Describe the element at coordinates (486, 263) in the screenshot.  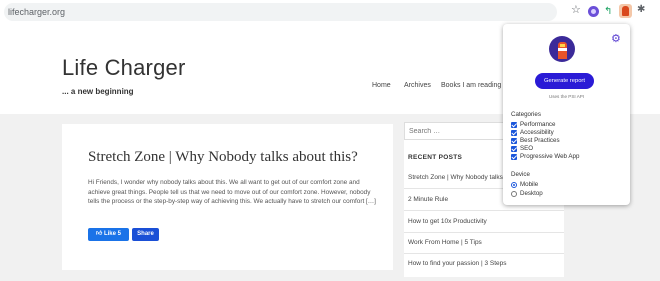
I see `recent-post-link: How to find your passion | 3 Steps` at that location.